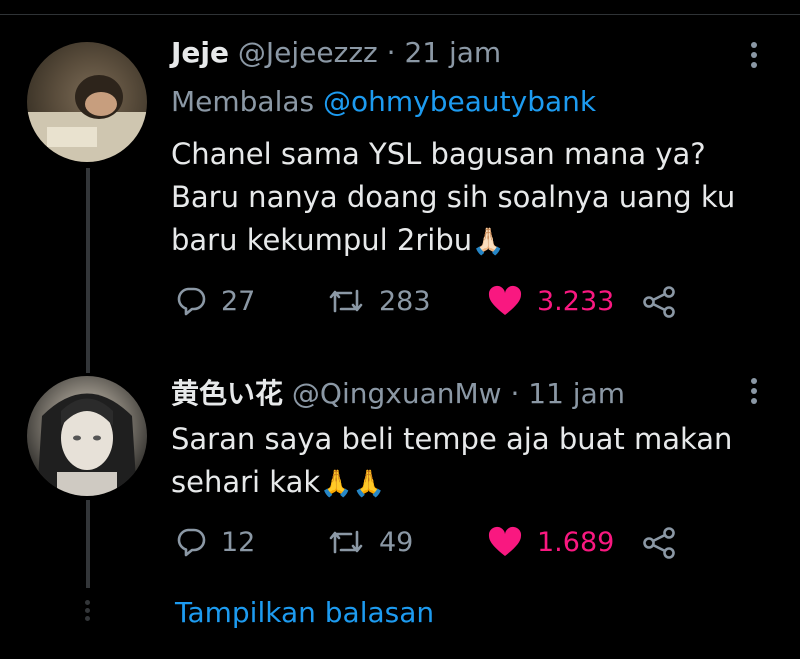  Describe the element at coordinates (215, 542) in the screenshot. I see `reply-button: 12` at that location.